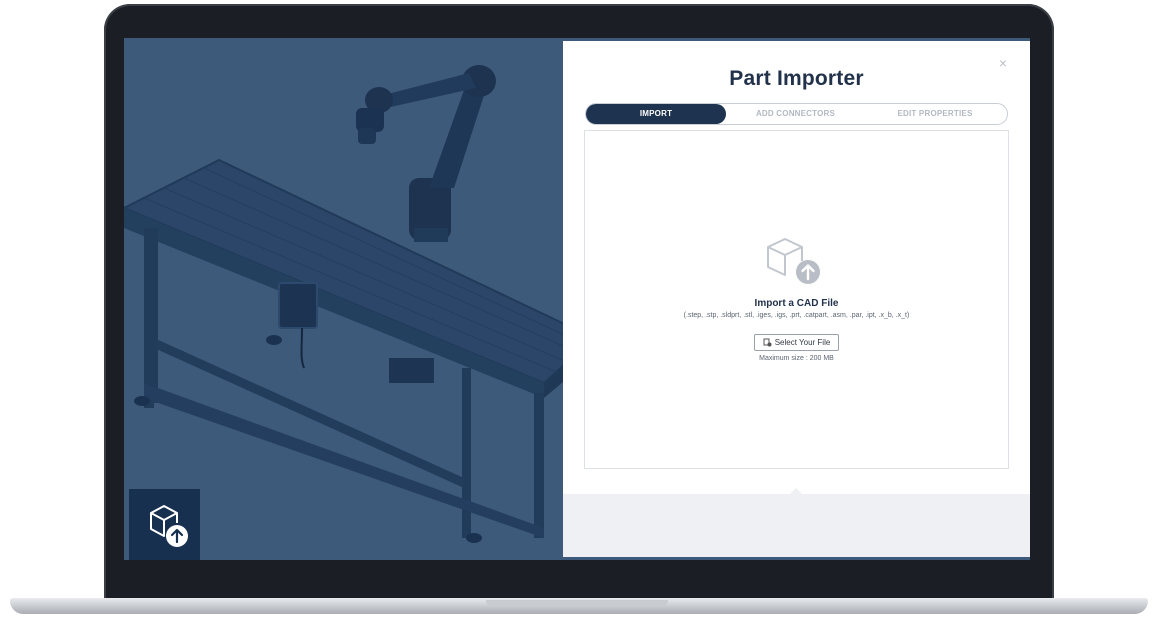  Describe the element at coordinates (796, 78) in the screenshot. I see `panel-title: Part Importer` at that location.